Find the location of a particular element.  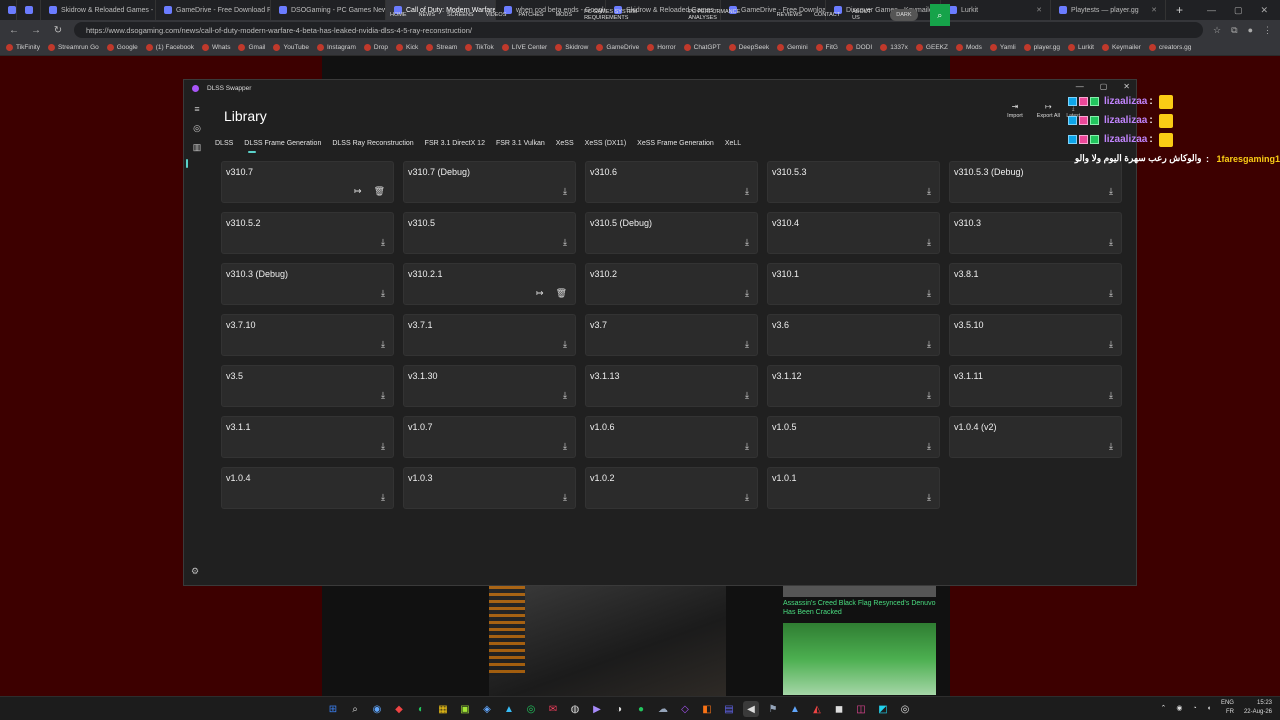

star-icon: ☆ is located at coordinates (1217, 30).